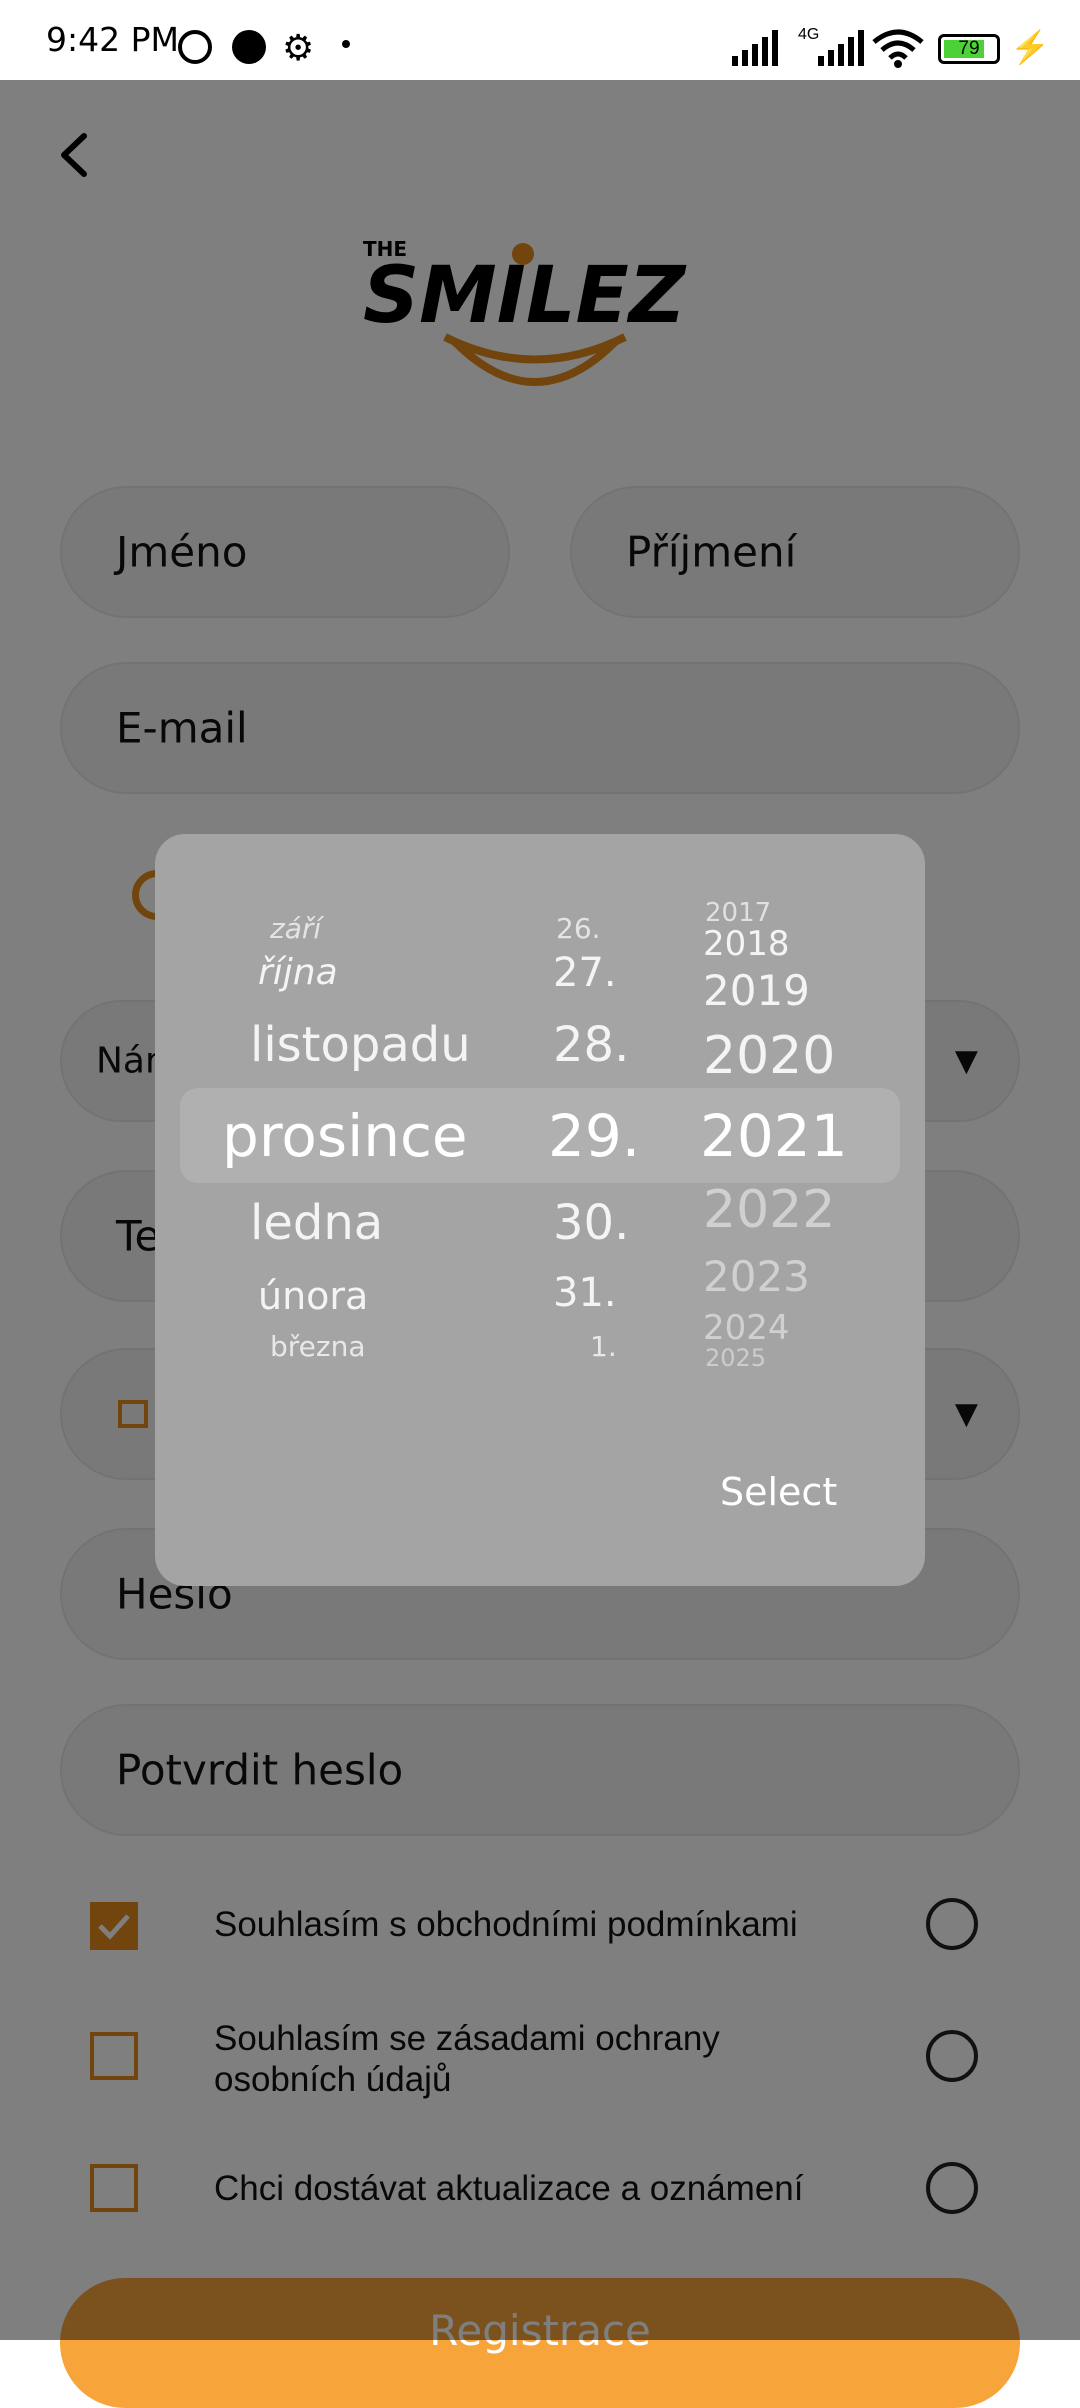 This screenshot has width=1080, height=2408. What do you see at coordinates (1030, 47) in the screenshot?
I see `charging-icon: ⚡` at bounding box center [1030, 47].